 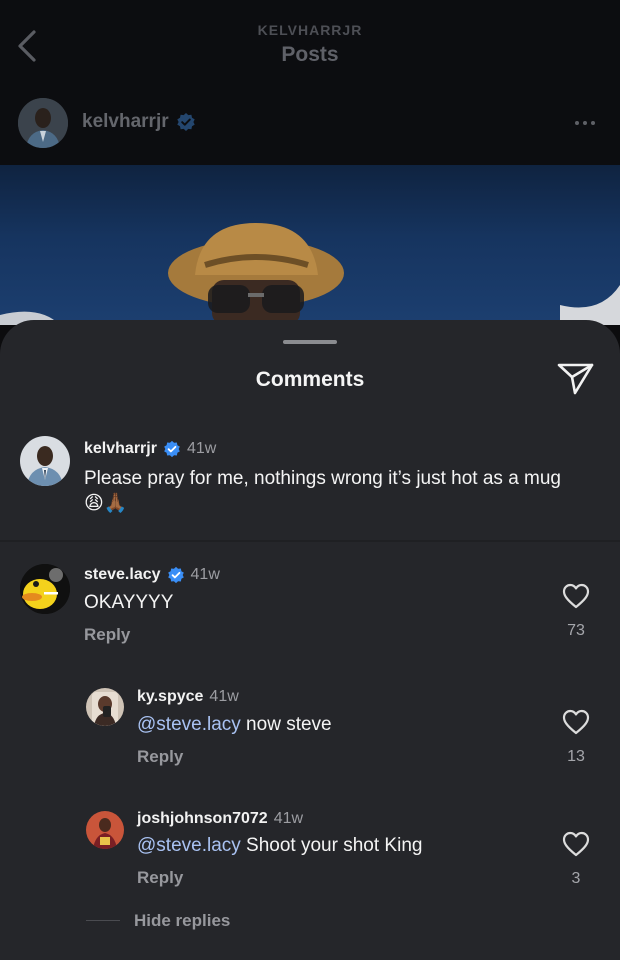 I want to click on hide-replies-line, so click(x=103, y=920).